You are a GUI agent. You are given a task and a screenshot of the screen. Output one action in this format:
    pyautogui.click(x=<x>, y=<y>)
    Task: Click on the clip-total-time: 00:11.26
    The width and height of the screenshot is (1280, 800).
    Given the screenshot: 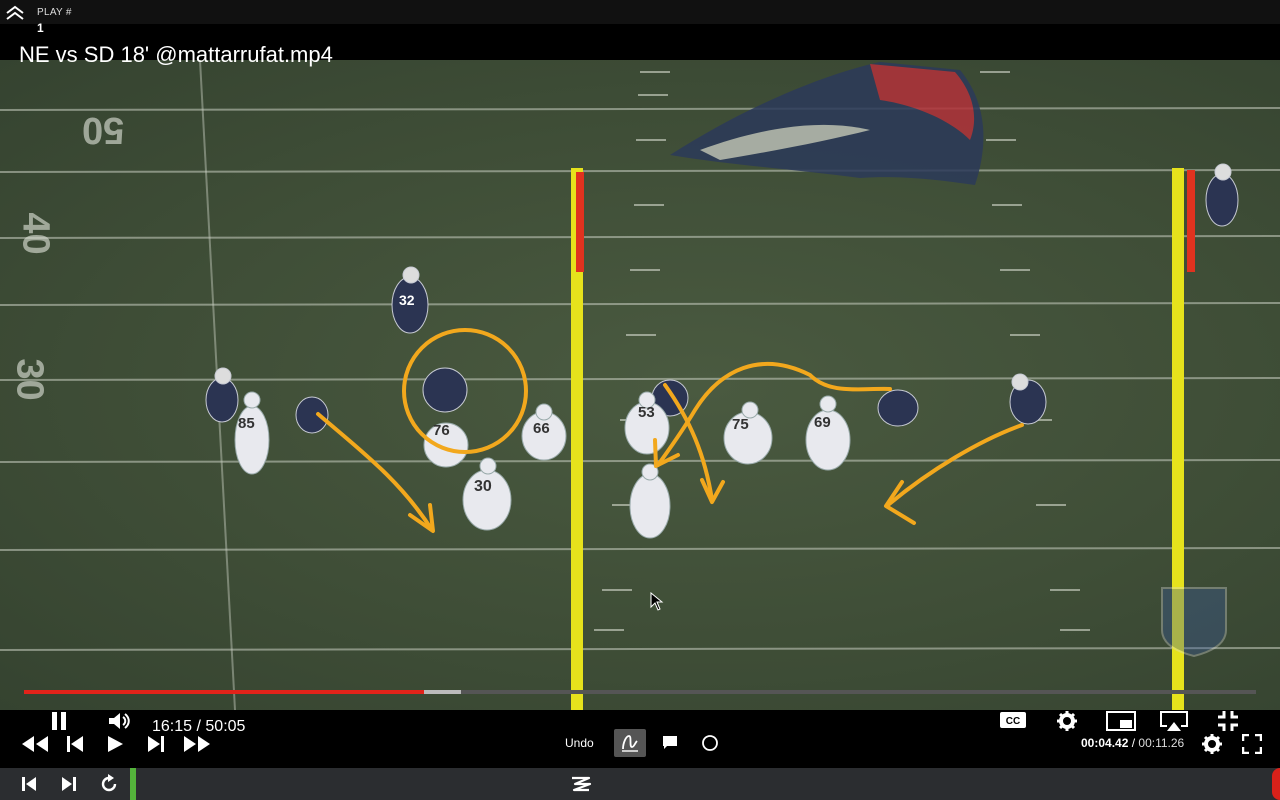 What is the action you would take?
    pyautogui.click(x=1161, y=743)
    